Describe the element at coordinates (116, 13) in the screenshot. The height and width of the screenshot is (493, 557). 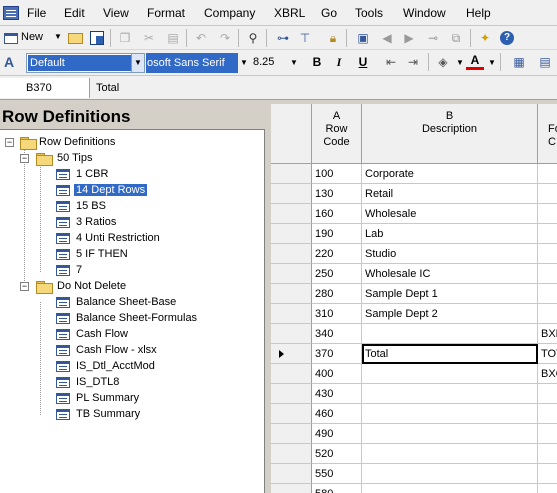
I see `menu-view: View` at that location.